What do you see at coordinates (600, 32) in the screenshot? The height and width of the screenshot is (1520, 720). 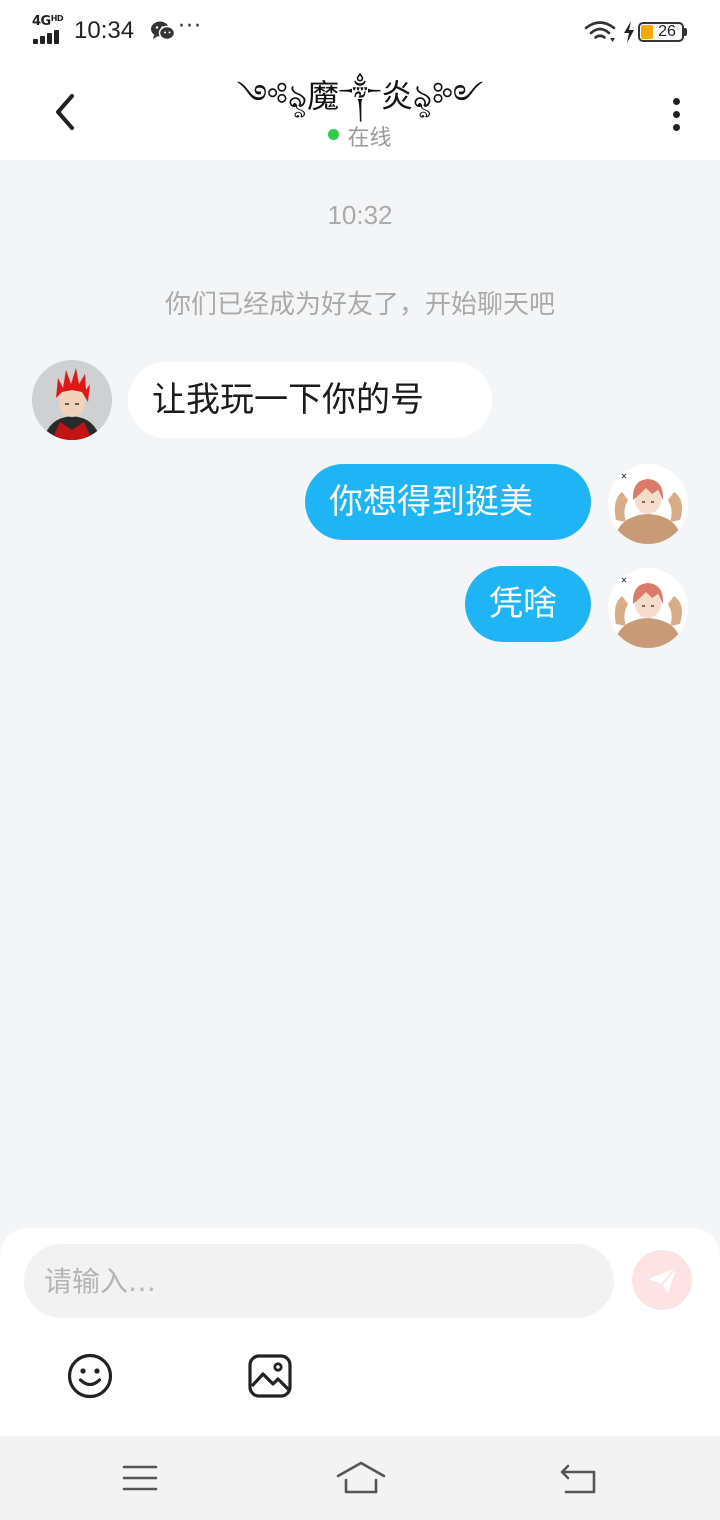 I see `wifi-icon` at bounding box center [600, 32].